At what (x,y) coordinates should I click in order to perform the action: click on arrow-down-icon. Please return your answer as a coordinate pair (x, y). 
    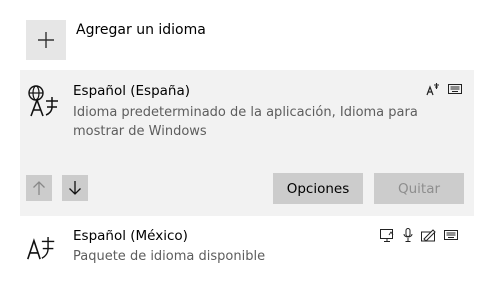
    Looking at the image, I should click on (75, 188).